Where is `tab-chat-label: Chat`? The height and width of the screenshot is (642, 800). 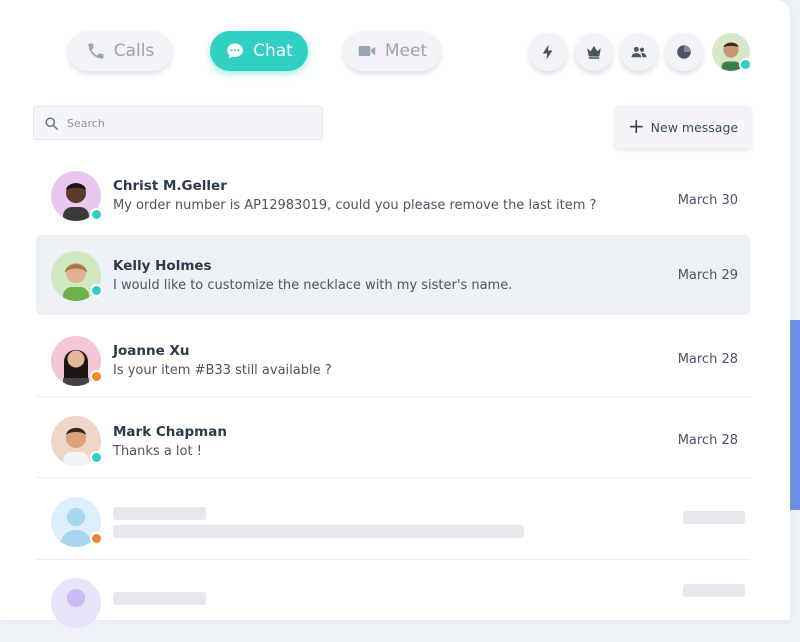 tab-chat-label: Chat is located at coordinates (273, 51).